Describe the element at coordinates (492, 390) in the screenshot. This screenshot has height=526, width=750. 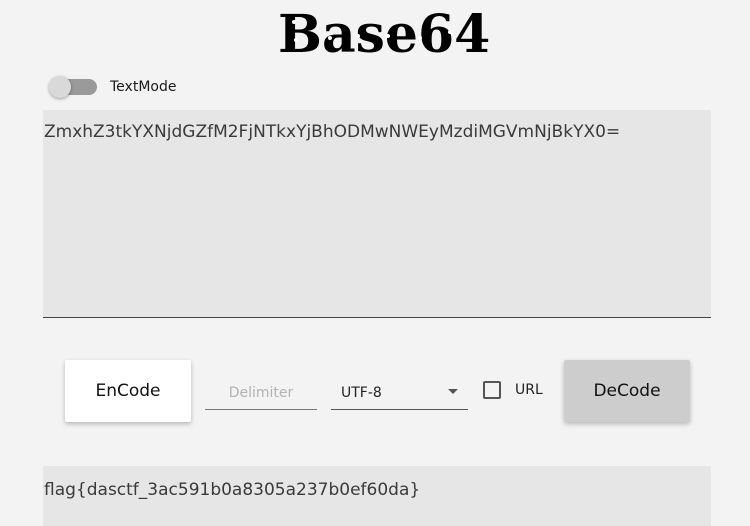
I see `url-checkbox` at that location.